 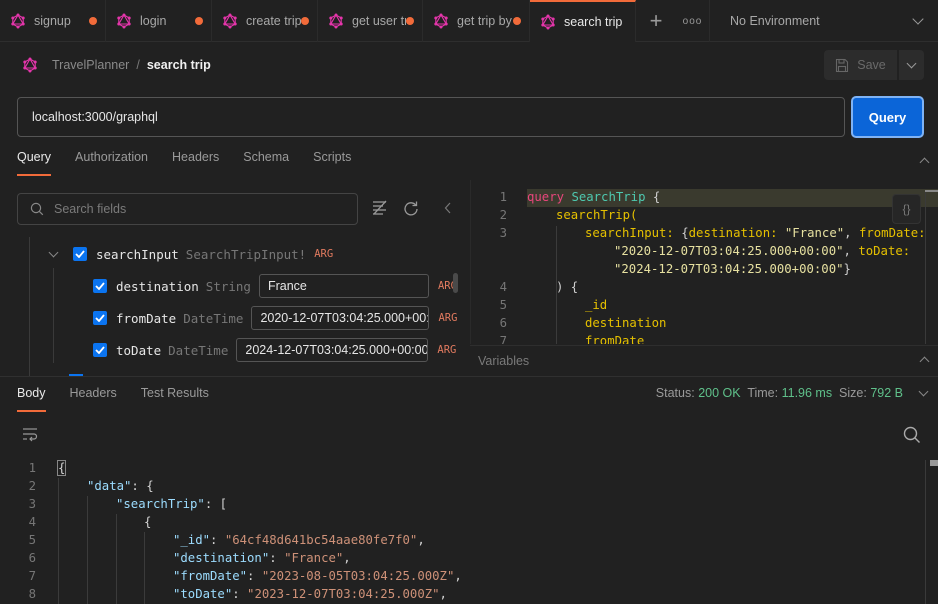 I want to click on check-icon, so click(x=100, y=350).